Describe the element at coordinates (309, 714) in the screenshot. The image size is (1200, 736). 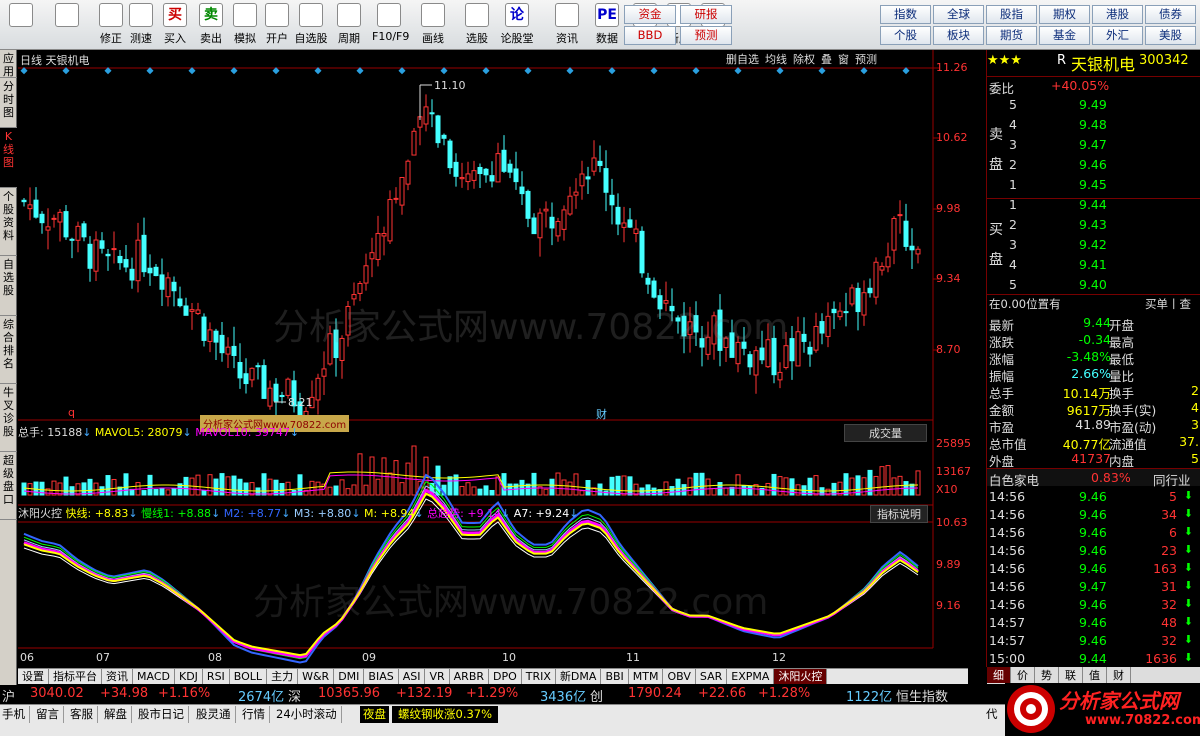
I see `status-item: 24小时滚动` at that location.